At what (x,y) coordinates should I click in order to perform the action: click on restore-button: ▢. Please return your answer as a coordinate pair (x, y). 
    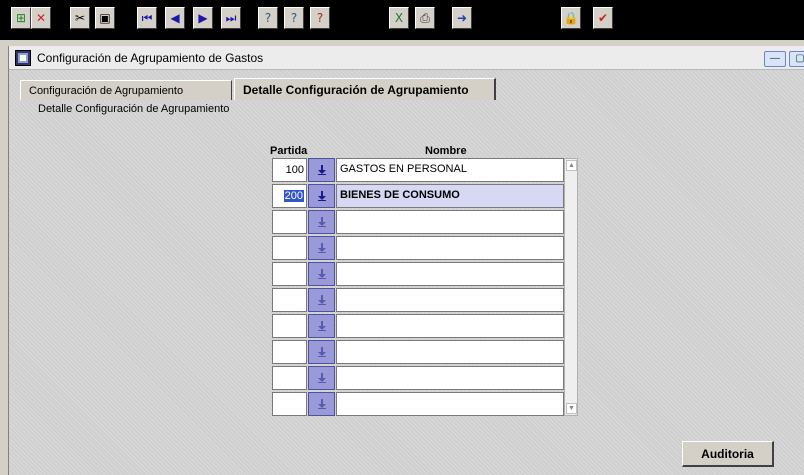
    Looking at the image, I should click on (796, 59).